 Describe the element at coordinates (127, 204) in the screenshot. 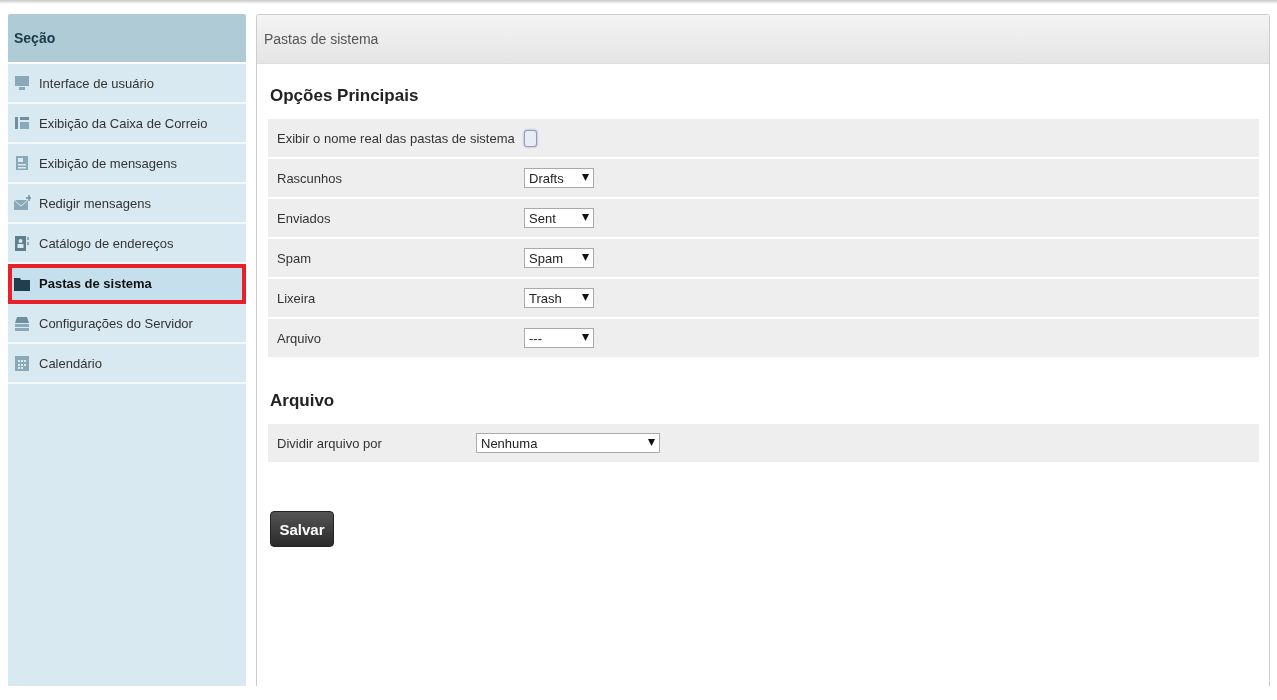

I see `sidebar-item: Redigir mensagens` at that location.